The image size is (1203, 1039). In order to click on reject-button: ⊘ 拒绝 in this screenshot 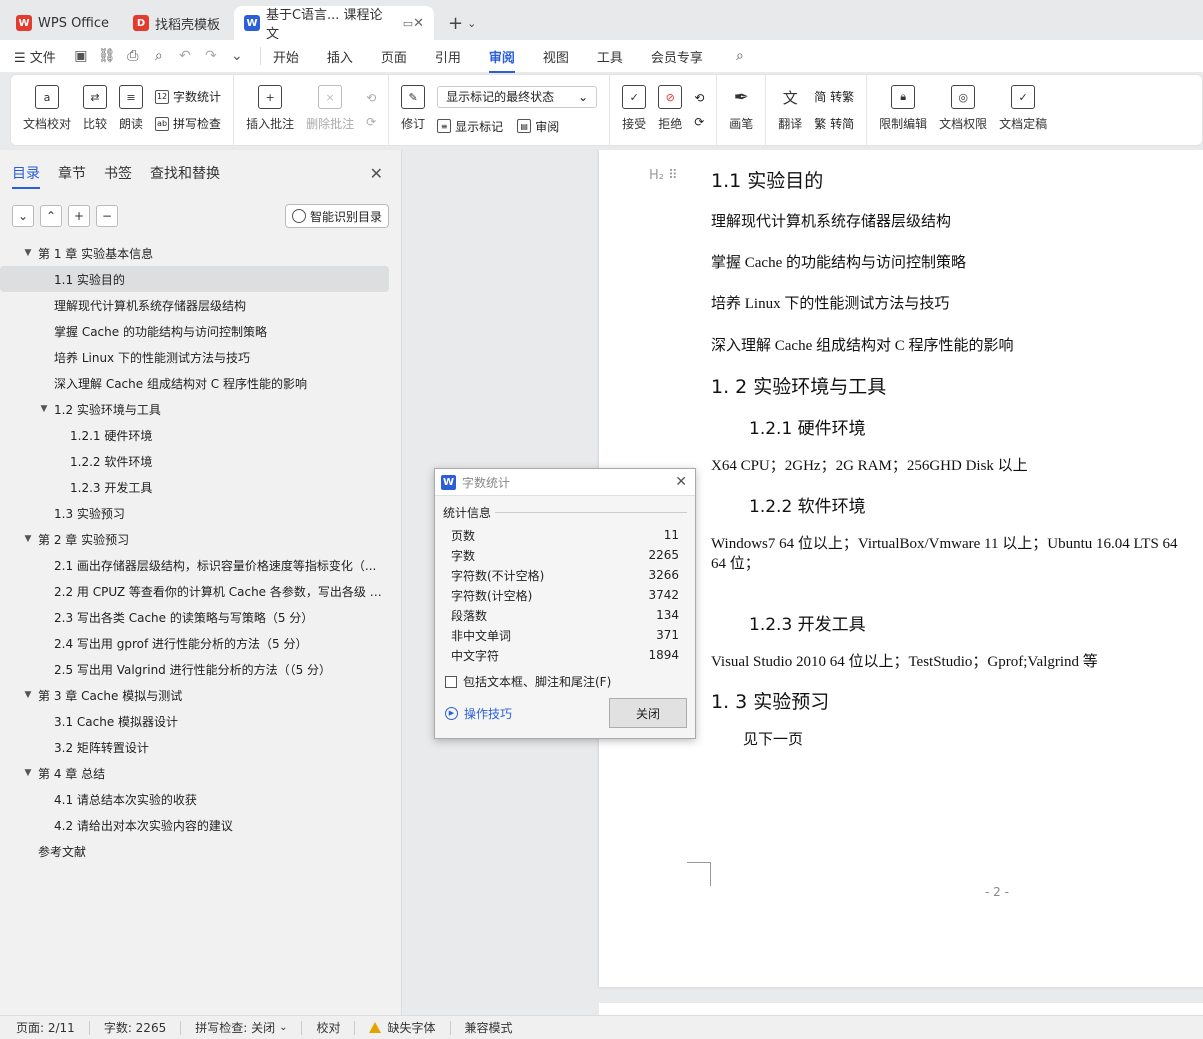, I will do `click(670, 110)`.